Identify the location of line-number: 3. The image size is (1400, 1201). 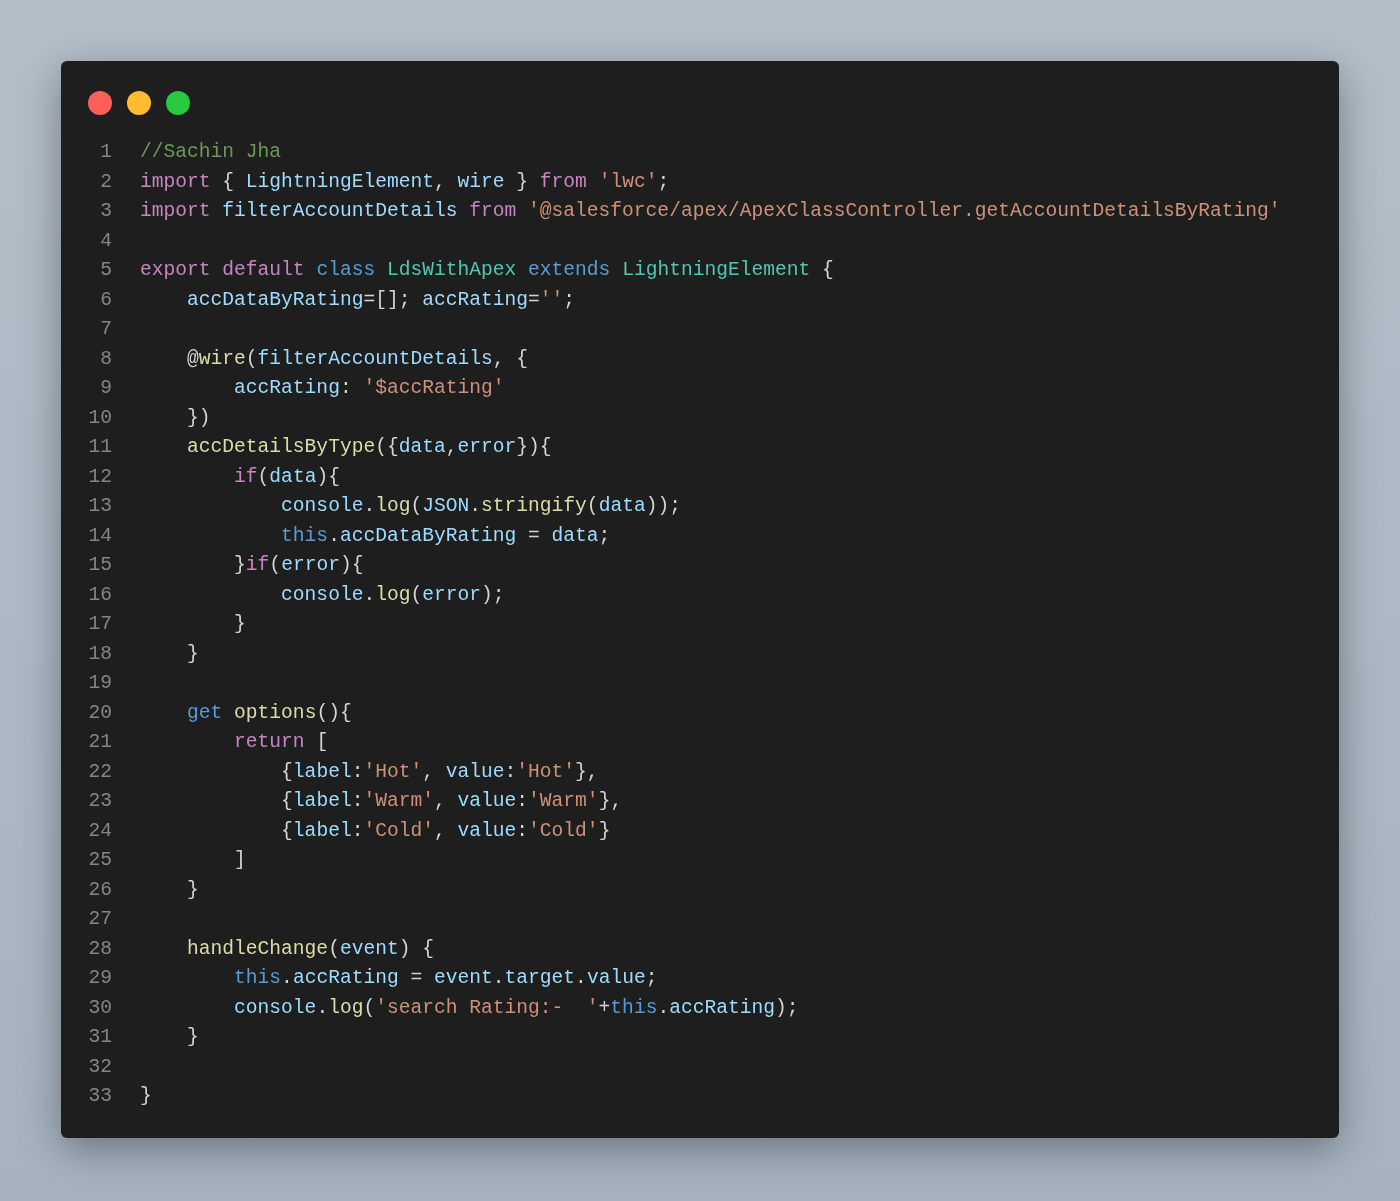
(105, 211).